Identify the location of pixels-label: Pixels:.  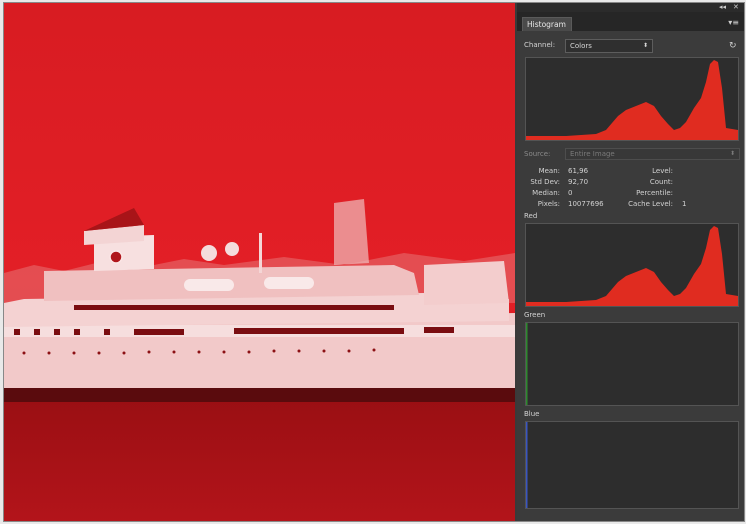
(548, 204).